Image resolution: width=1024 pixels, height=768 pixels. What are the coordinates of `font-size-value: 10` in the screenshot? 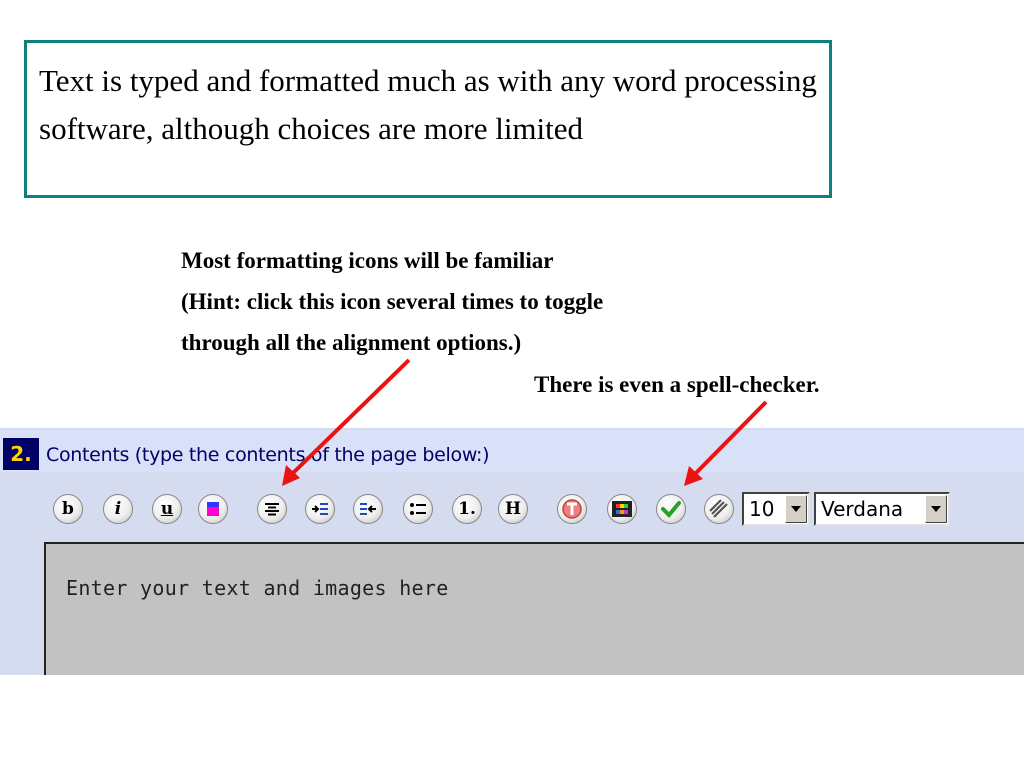 It's located at (762, 509).